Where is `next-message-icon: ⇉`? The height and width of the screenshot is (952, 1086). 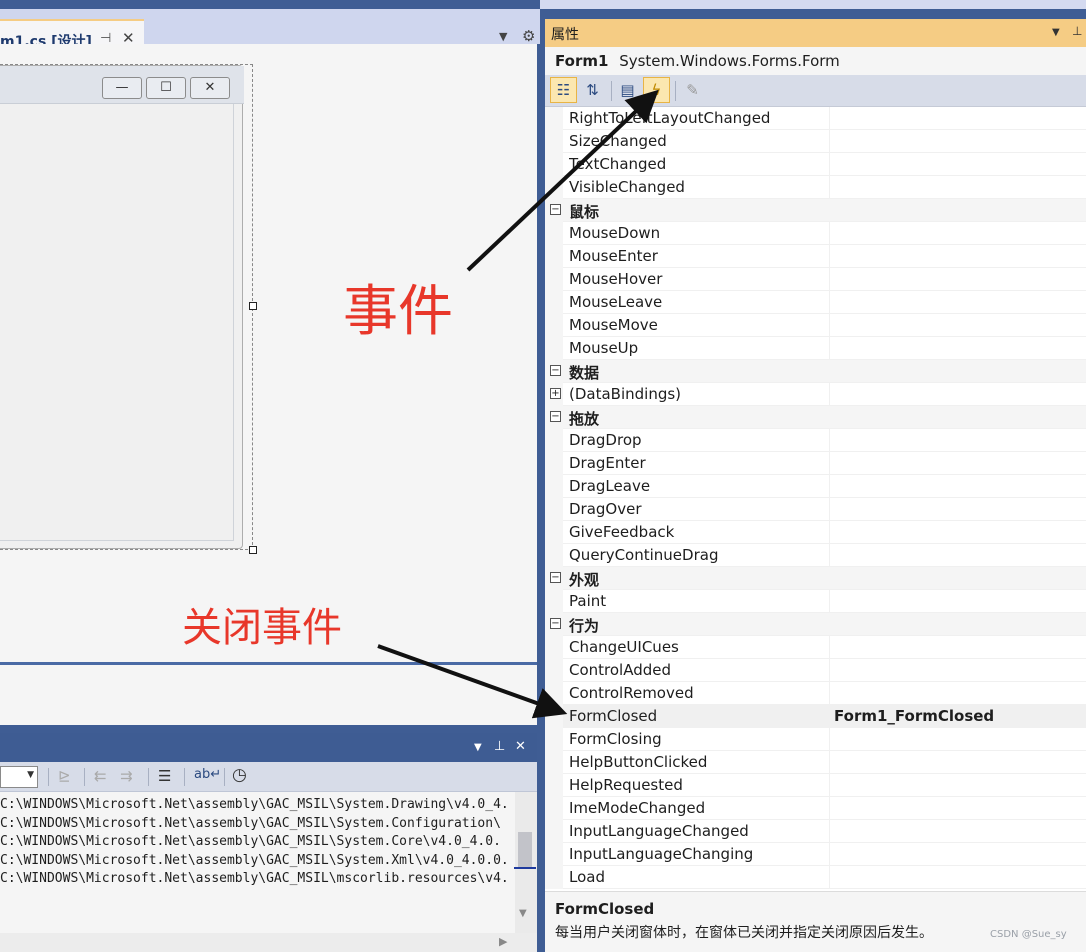
next-message-icon: ⇉ is located at coordinates (126, 776).